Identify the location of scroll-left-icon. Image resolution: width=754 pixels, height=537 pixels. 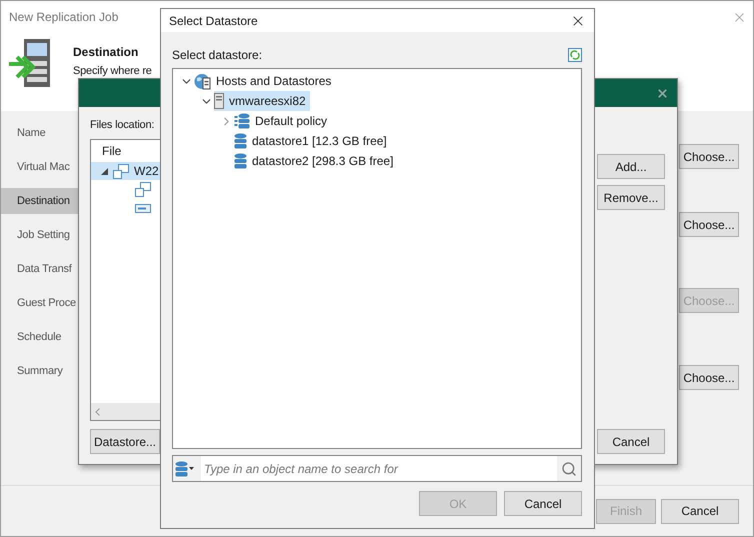
(97, 412).